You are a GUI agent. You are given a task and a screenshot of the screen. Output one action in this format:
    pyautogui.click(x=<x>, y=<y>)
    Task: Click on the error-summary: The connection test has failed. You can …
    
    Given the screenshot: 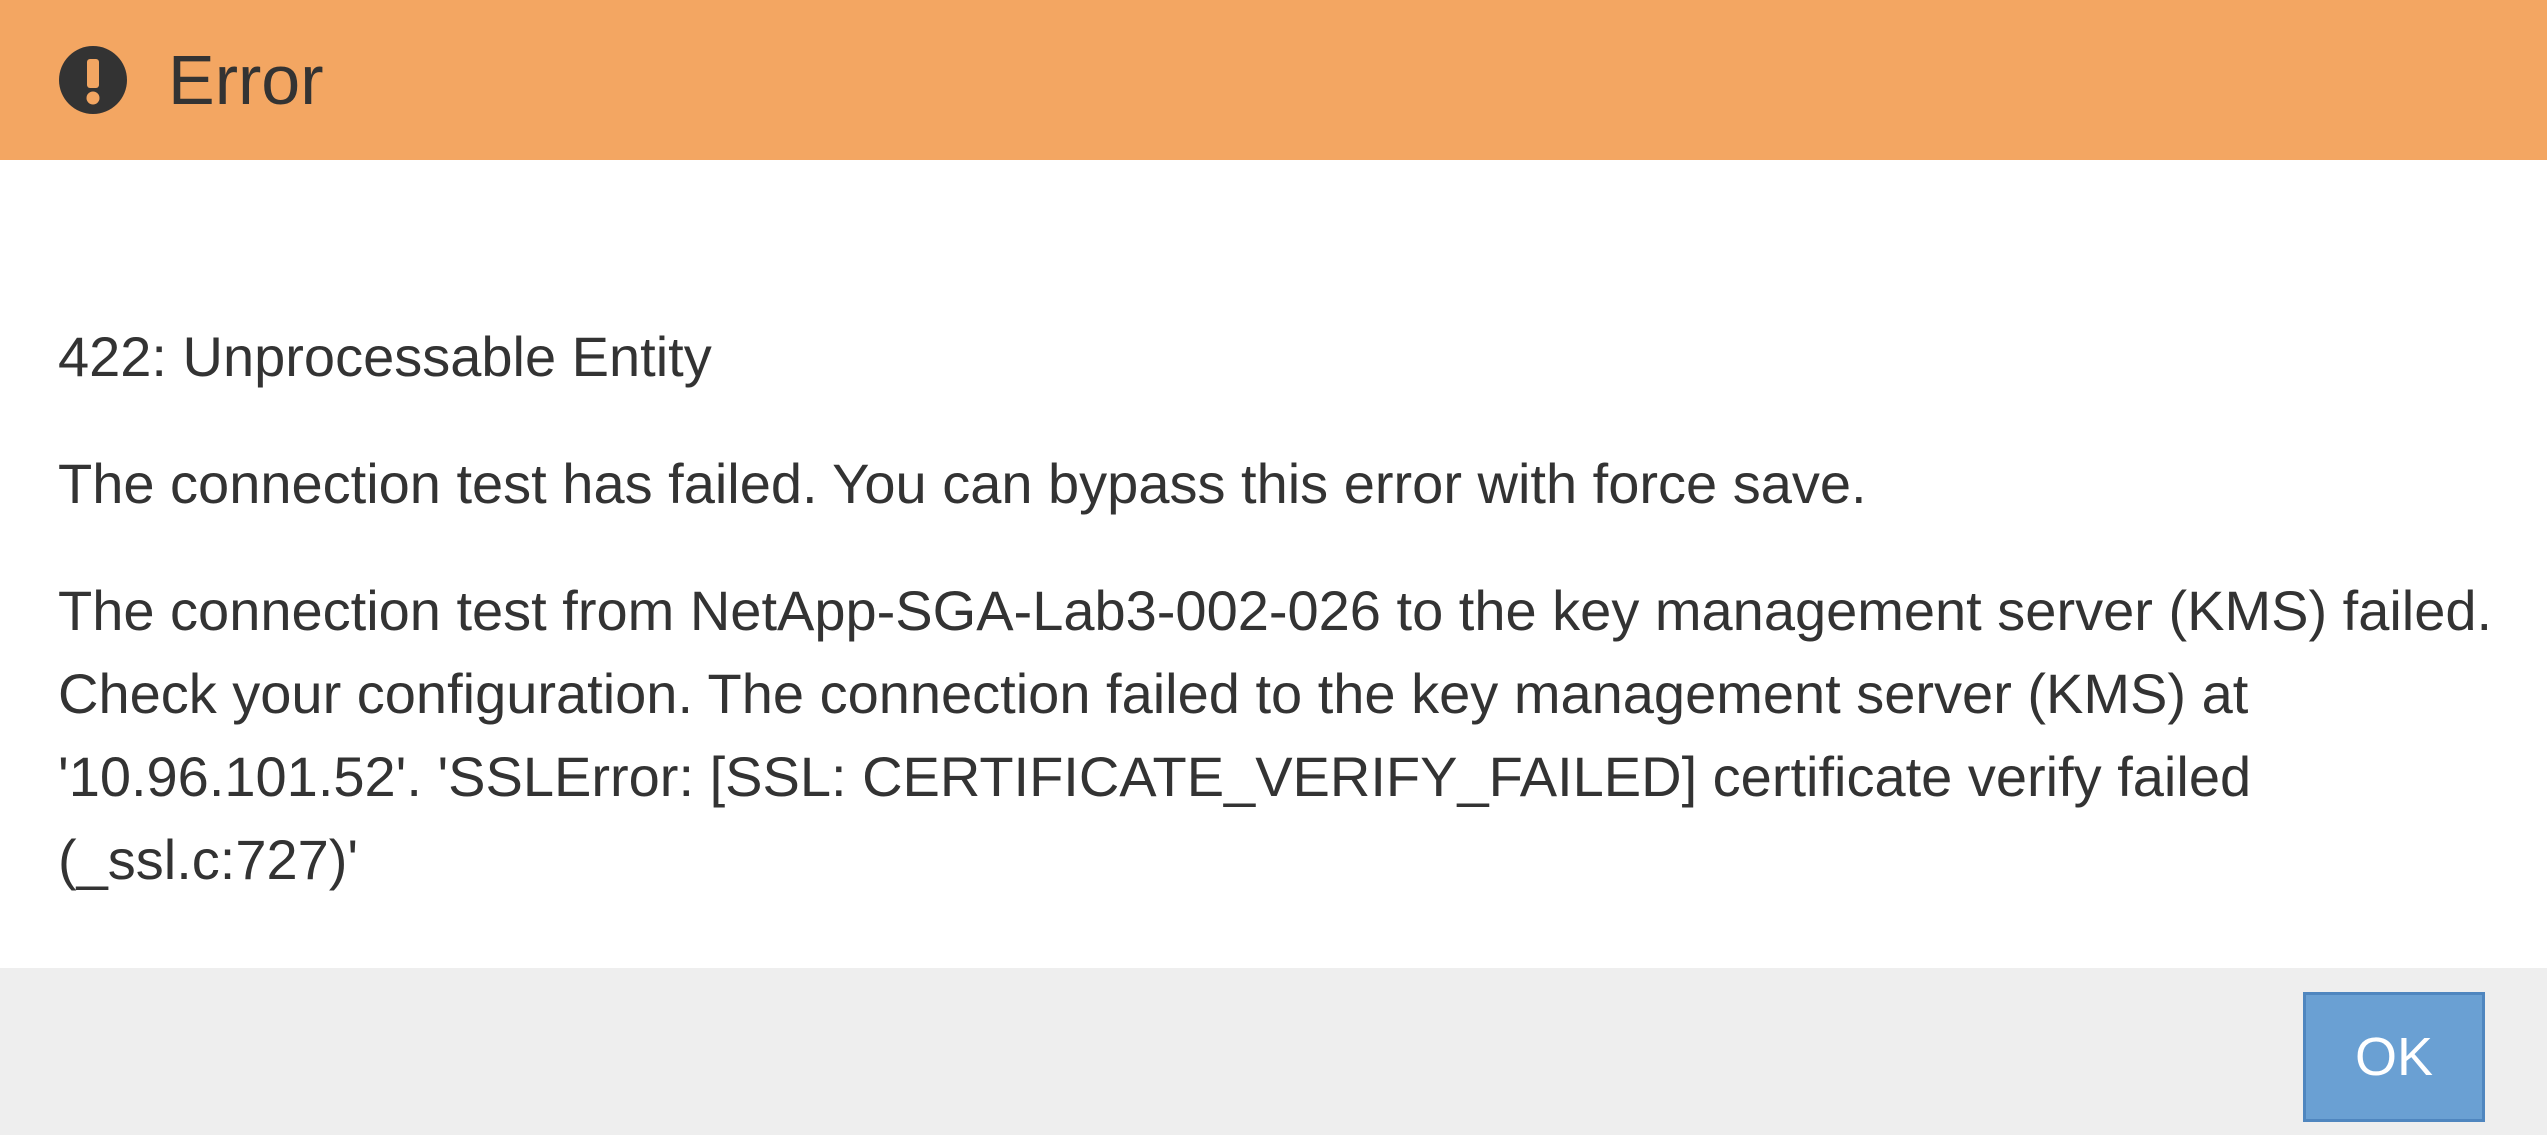 What is the action you would take?
    pyautogui.click(x=962, y=483)
    